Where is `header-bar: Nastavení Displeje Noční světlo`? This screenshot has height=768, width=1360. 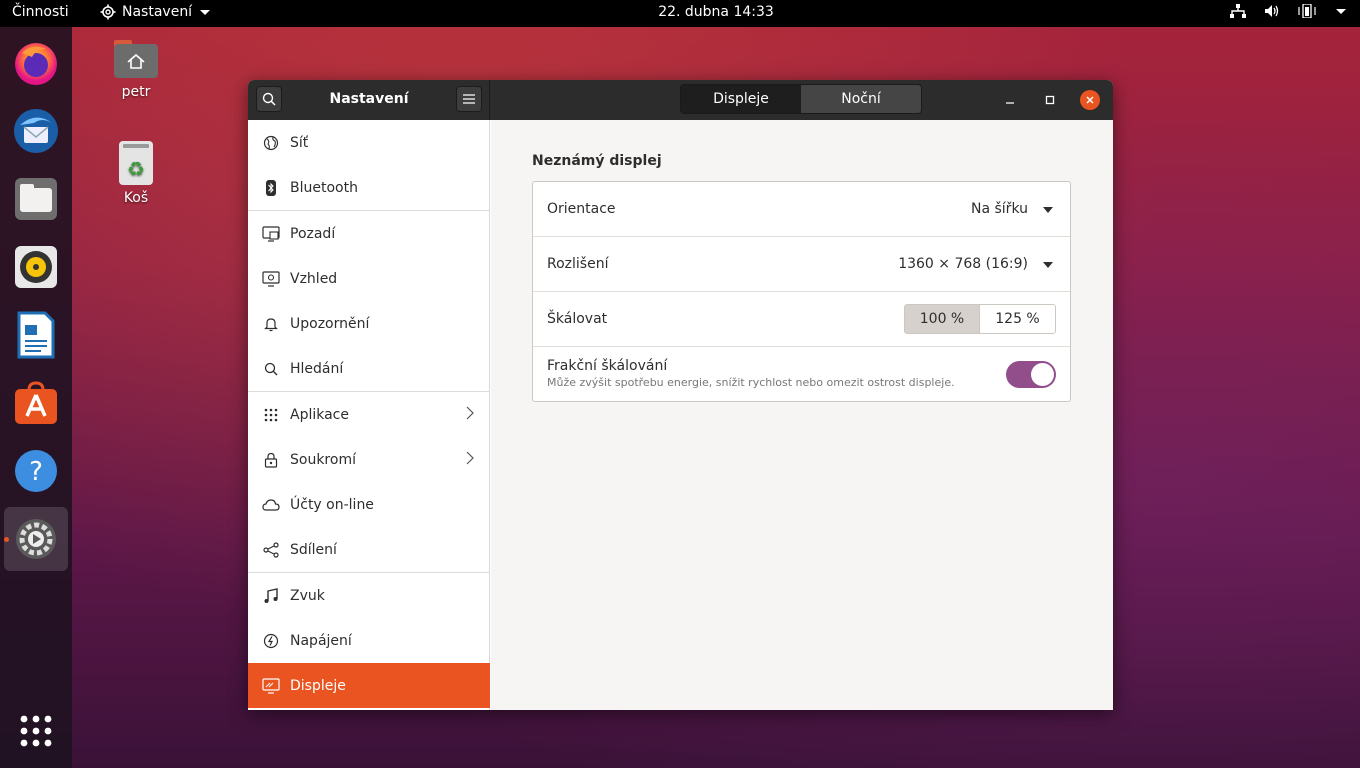
header-bar: Nastavení Displeje Noční světlo is located at coordinates (680, 100).